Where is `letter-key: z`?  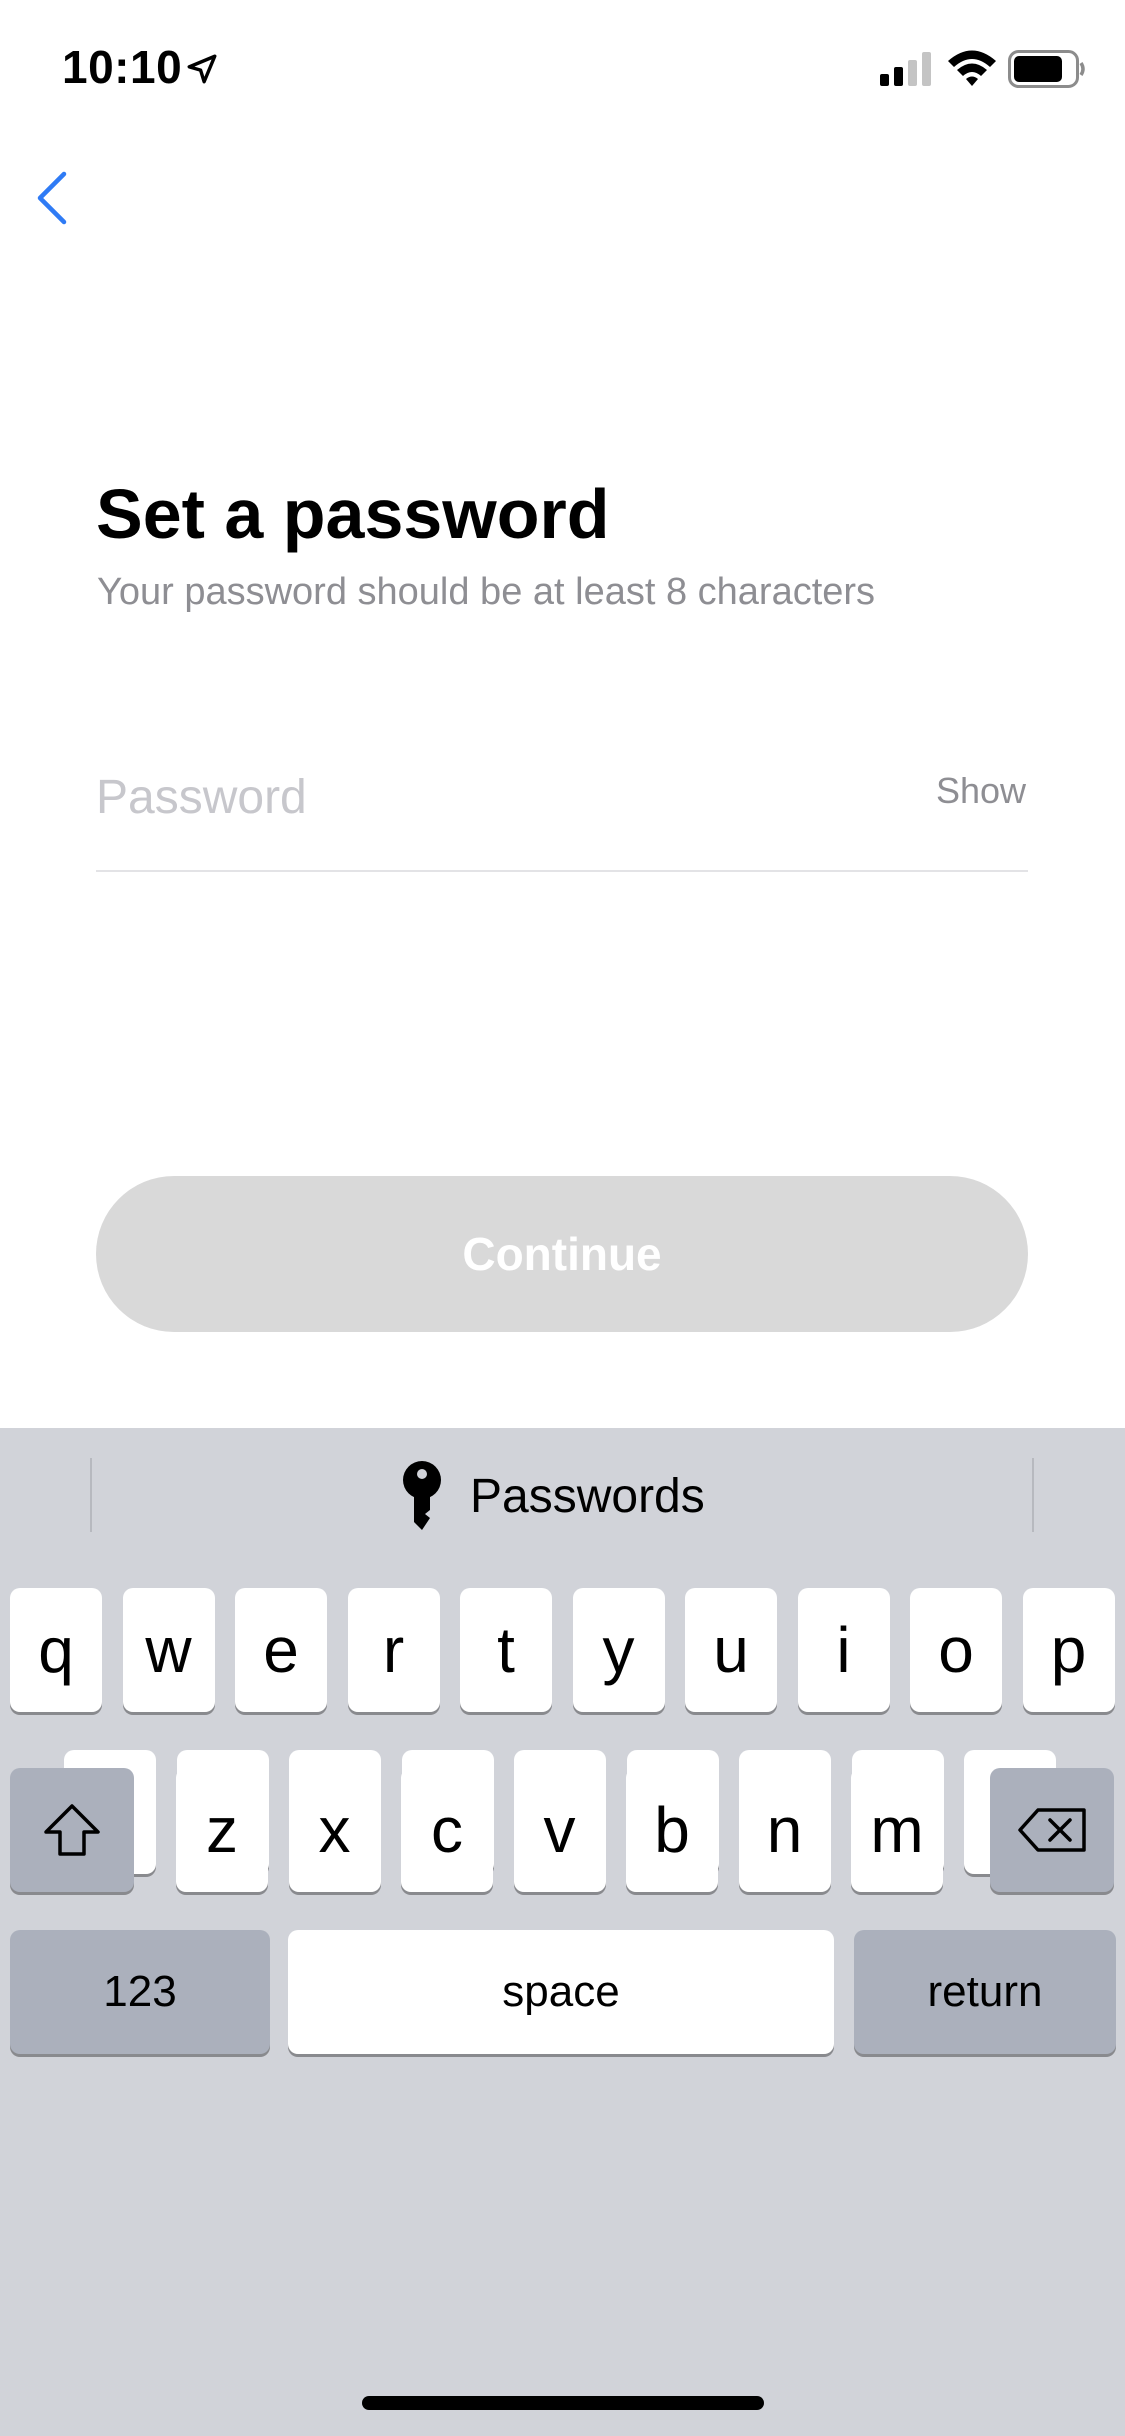
letter-key: z is located at coordinates (222, 1830).